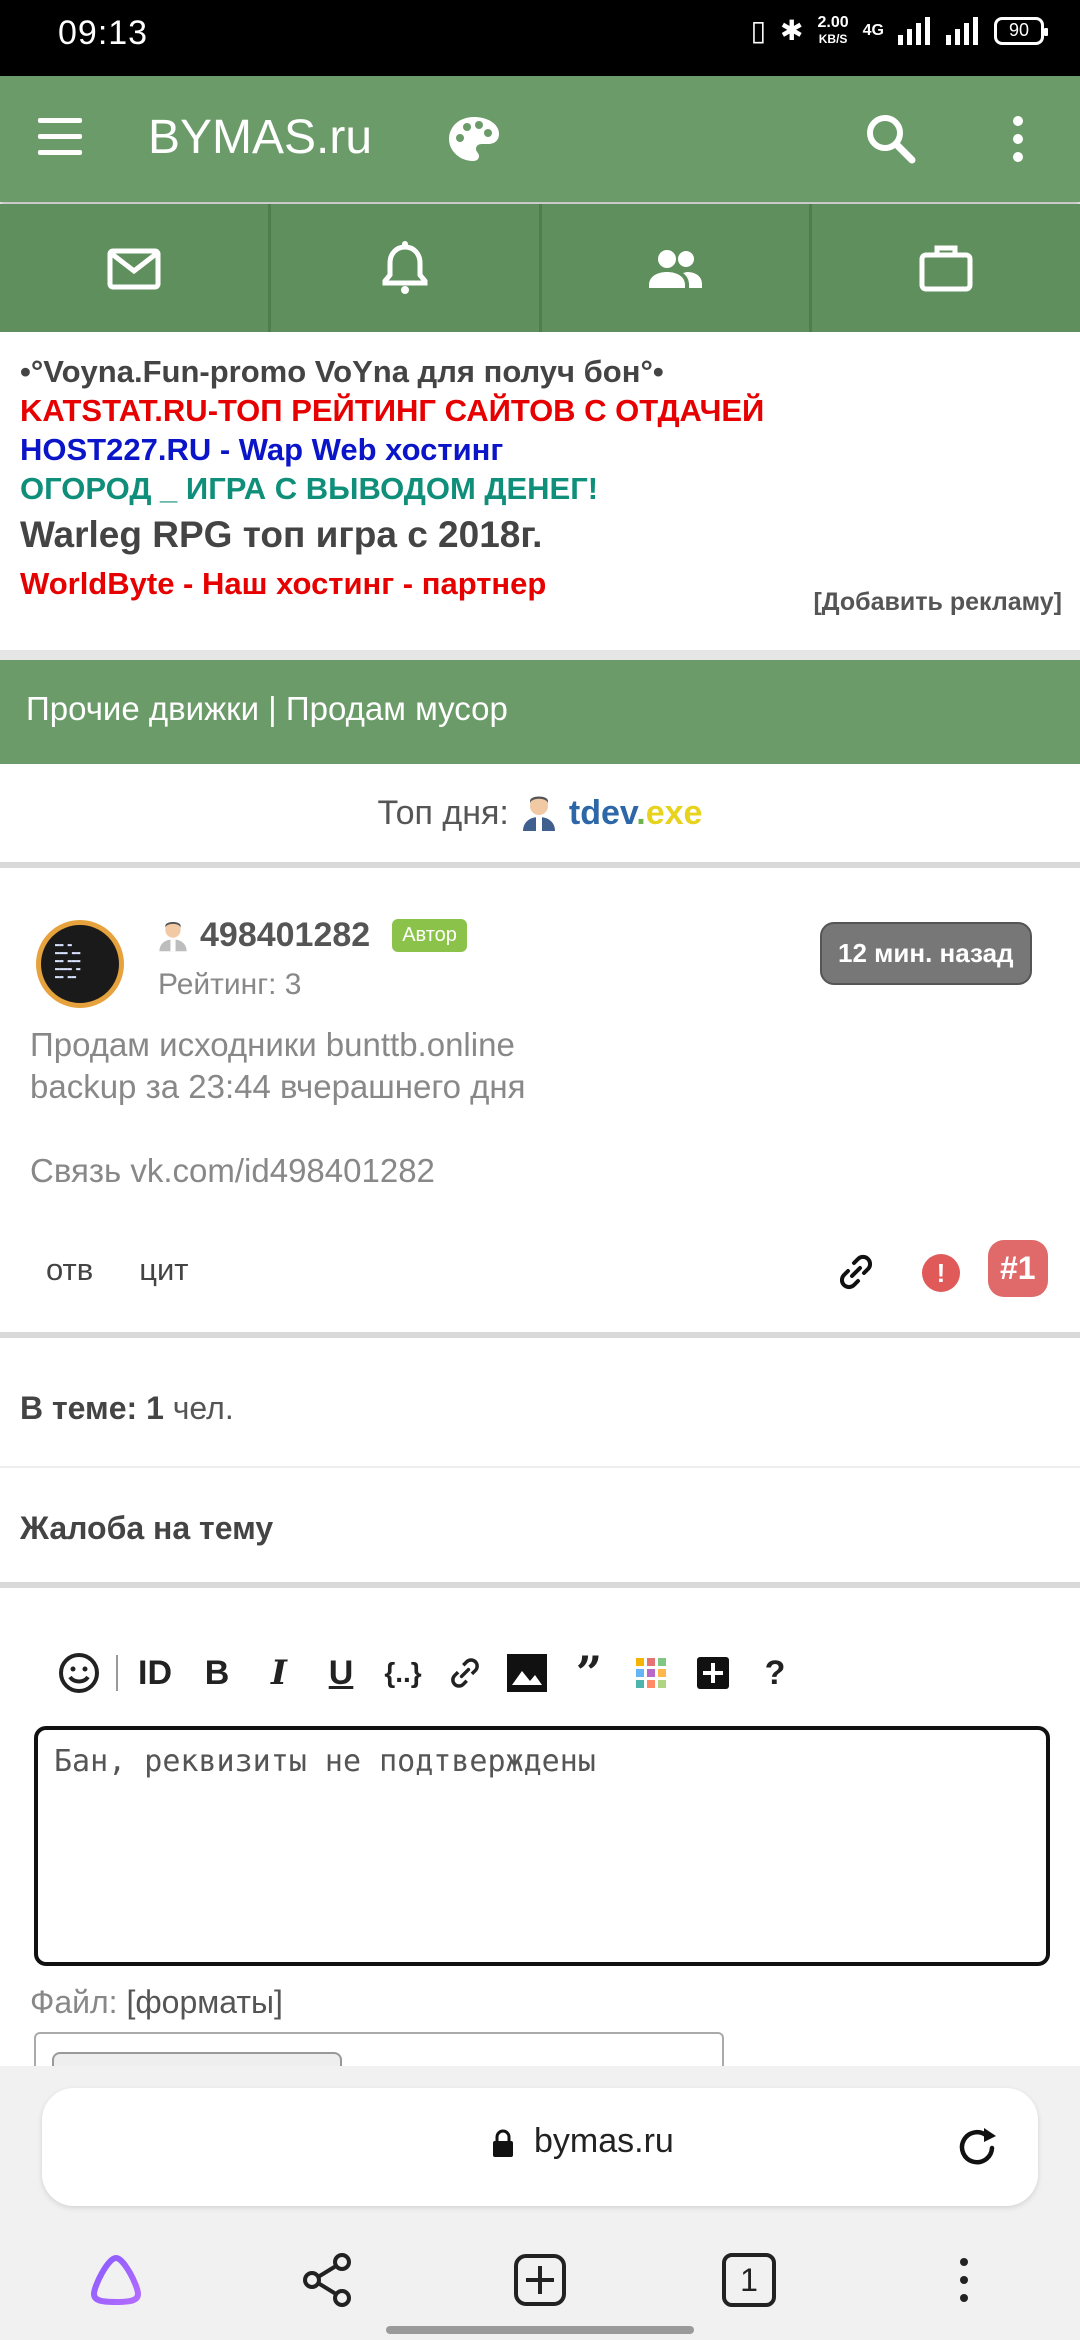 This screenshot has height=2340, width=1080. What do you see at coordinates (602, 812) in the screenshot?
I see `top-user-part1: tdev` at bounding box center [602, 812].